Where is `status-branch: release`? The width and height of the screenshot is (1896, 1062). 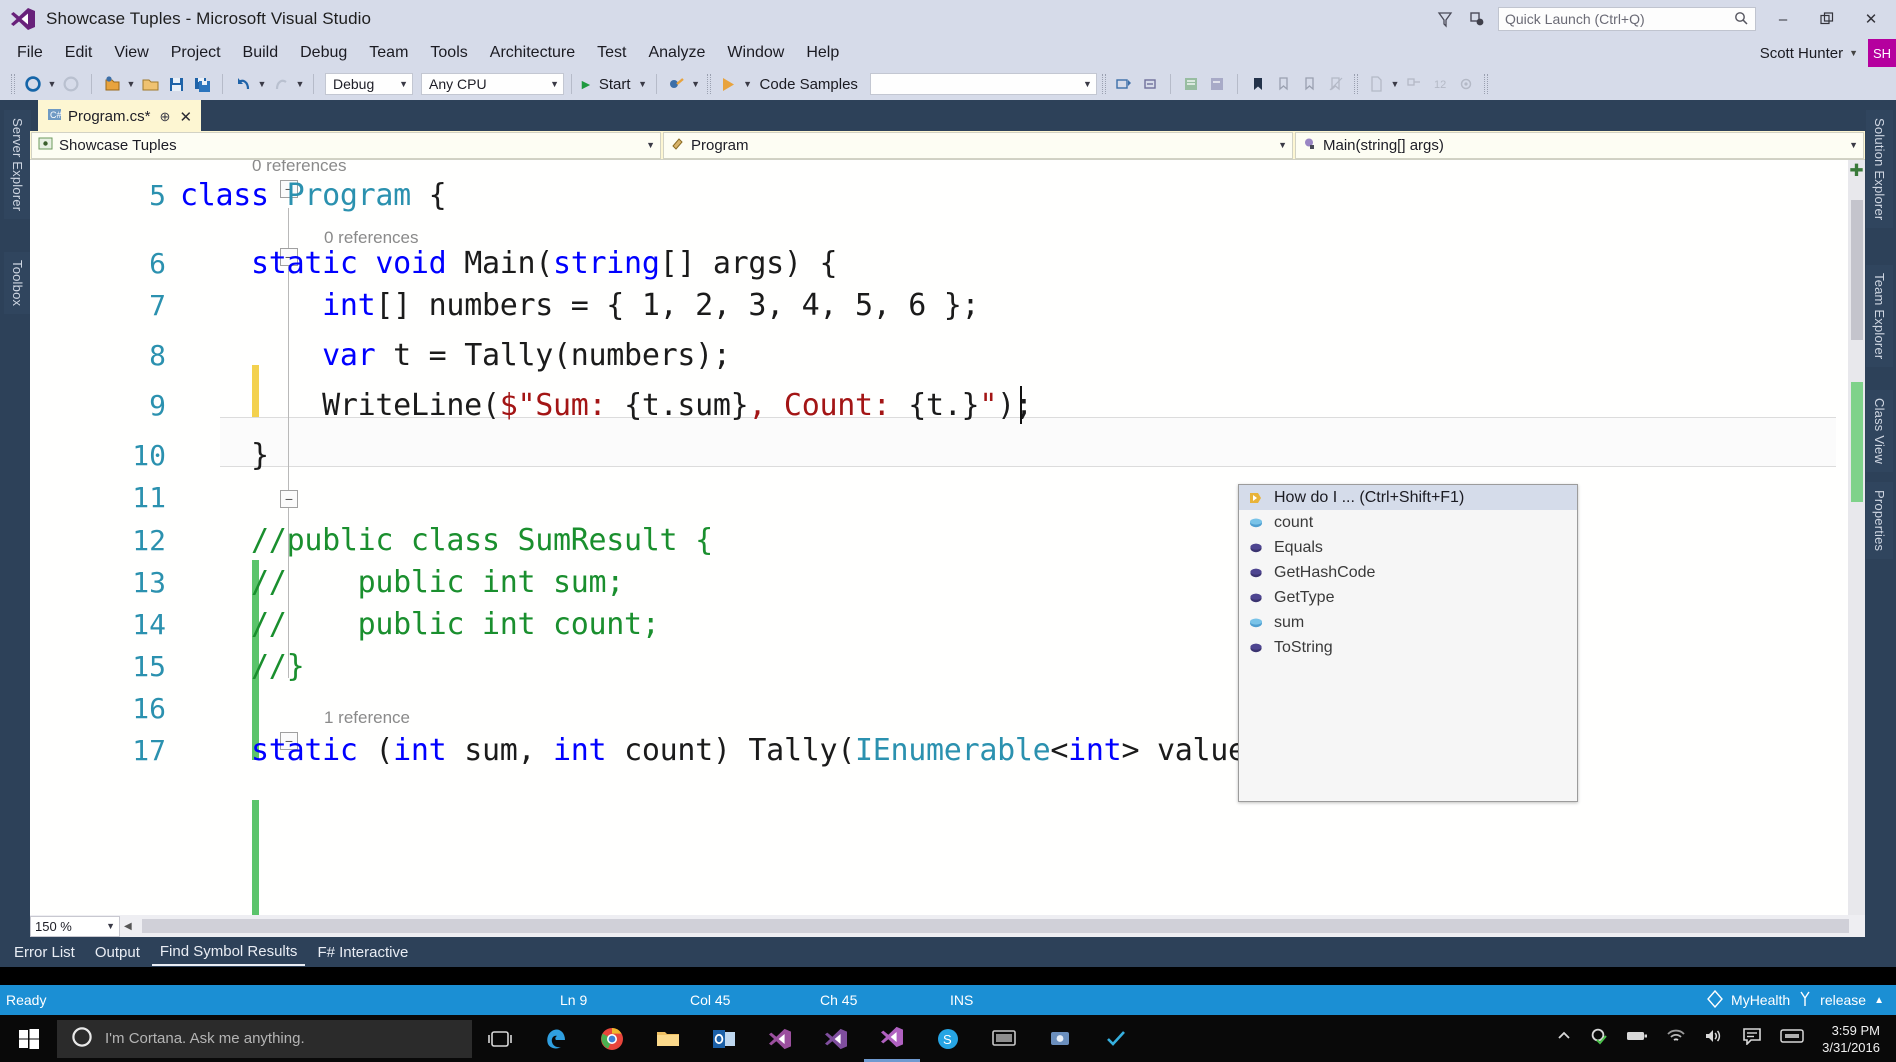
status-branch: release is located at coordinates (1843, 1000).